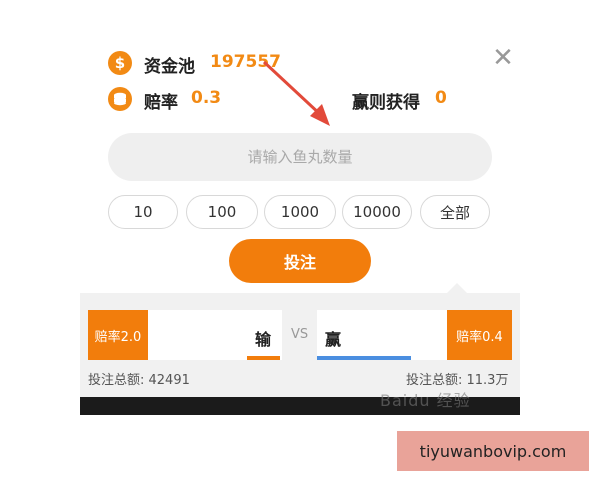 The width and height of the screenshot is (600, 480). What do you see at coordinates (263, 339) in the screenshot?
I see `lose-label: 输` at bounding box center [263, 339].